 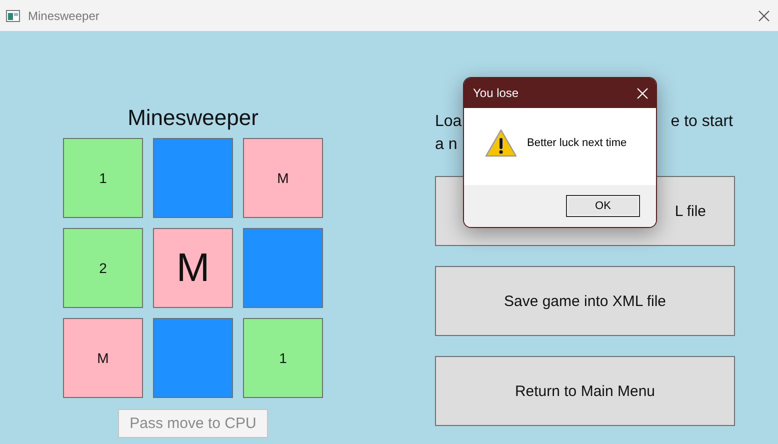 I want to click on board-title: Minesweeper, so click(x=193, y=118).